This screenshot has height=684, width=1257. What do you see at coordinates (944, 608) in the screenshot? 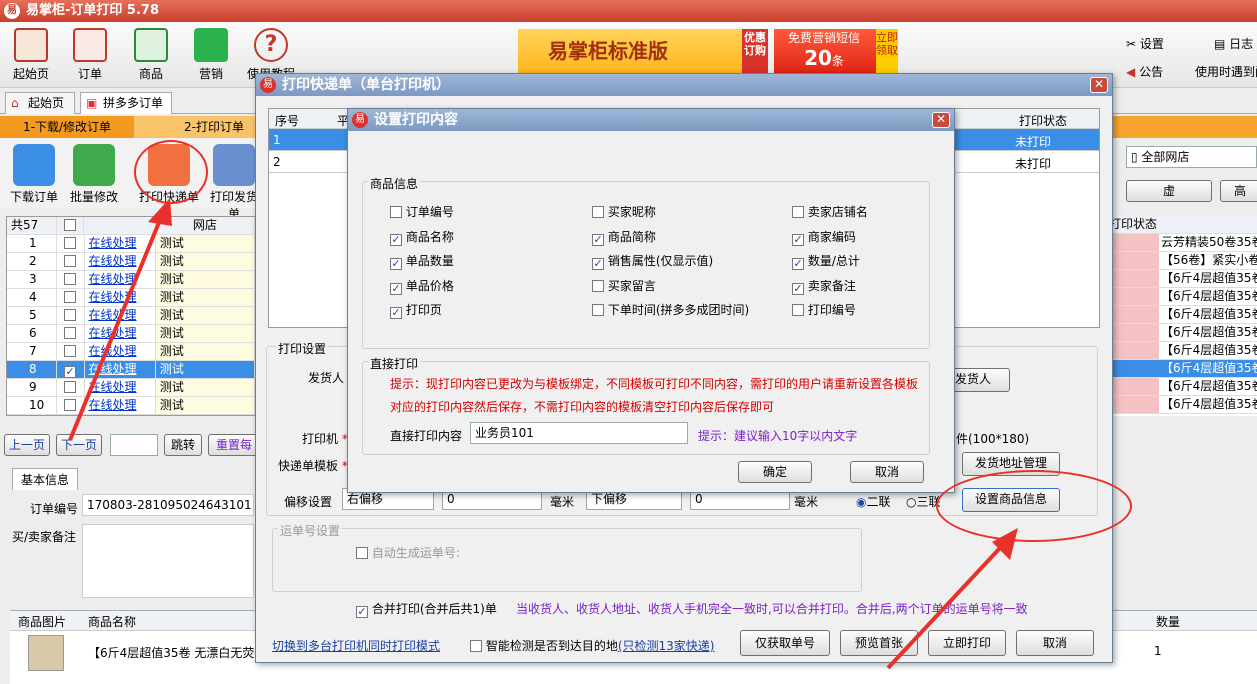
I see `arrow-to-goods-button` at bounding box center [944, 608].